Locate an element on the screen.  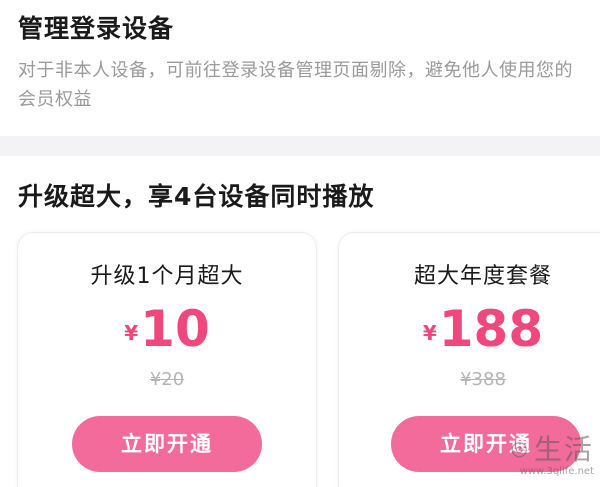
price-row: ¥188 is located at coordinates (469, 329).